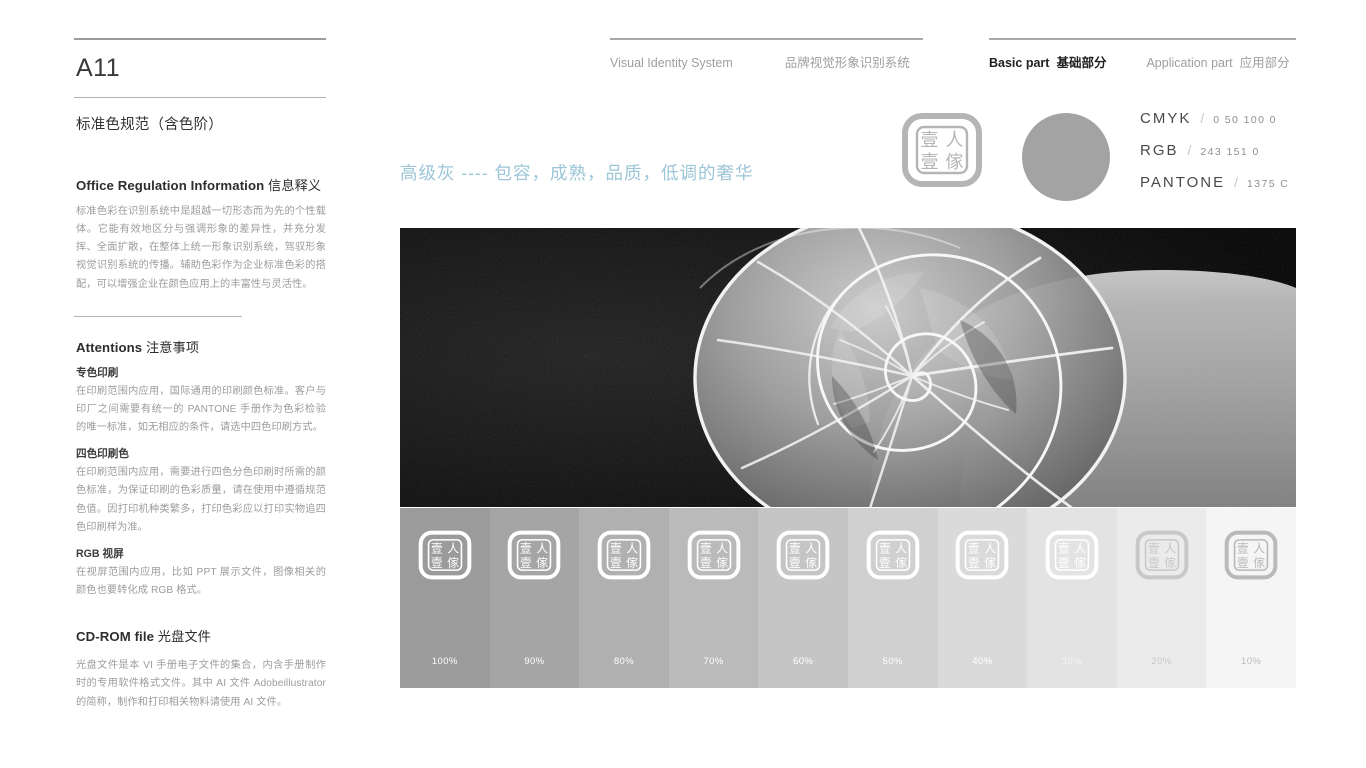 The image size is (1366, 768). I want to click on tab-application-part: Application part 应用部分, so click(1217, 61).